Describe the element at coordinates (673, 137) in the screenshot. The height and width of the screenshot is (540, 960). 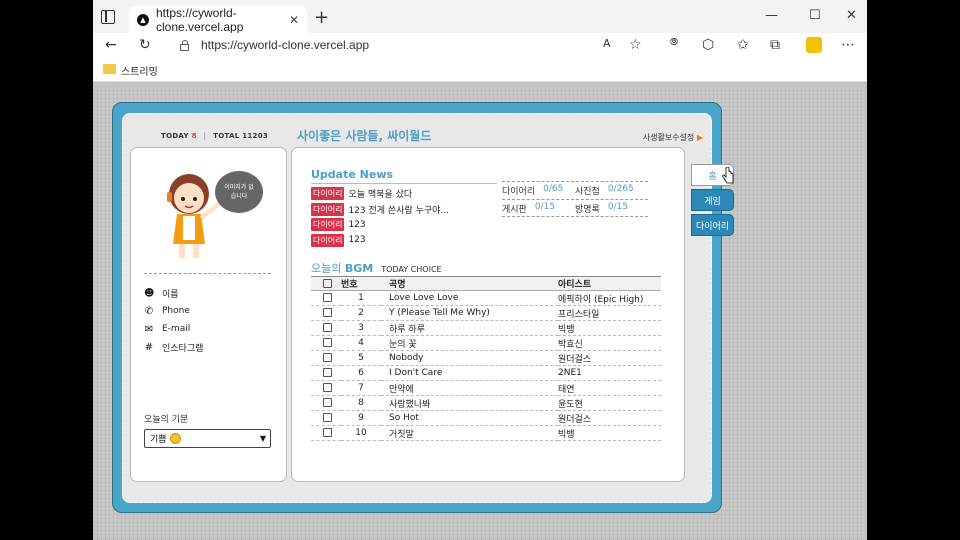
I see `privacy-settings-link: 사생활보수설정 ▶` at that location.